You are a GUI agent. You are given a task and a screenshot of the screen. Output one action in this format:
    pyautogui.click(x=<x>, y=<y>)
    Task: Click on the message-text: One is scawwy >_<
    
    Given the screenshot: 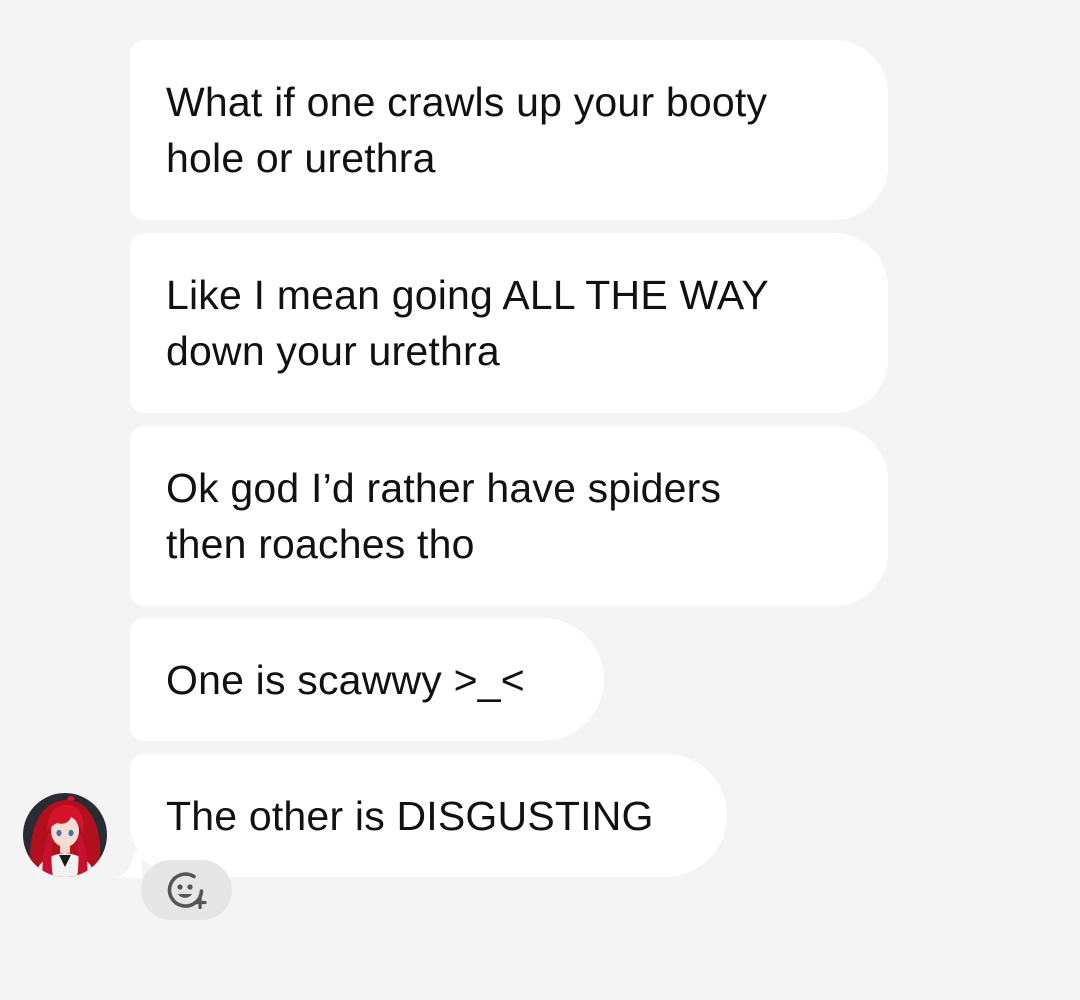 What is the action you would take?
    pyautogui.click(x=345, y=679)
    